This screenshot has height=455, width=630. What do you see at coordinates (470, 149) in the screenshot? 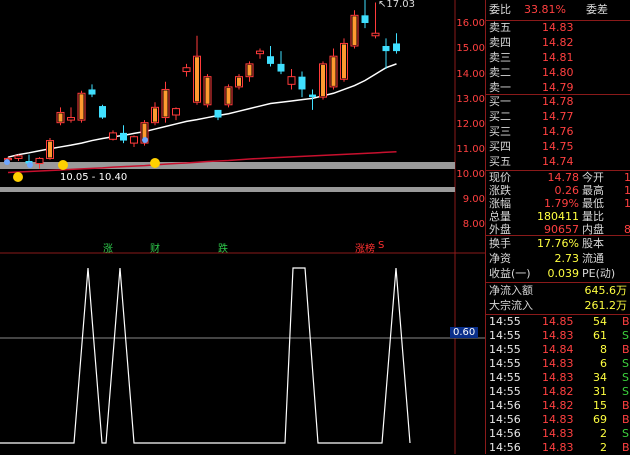
I see `price-tick: 11.00` at bounding box center [470, 149].